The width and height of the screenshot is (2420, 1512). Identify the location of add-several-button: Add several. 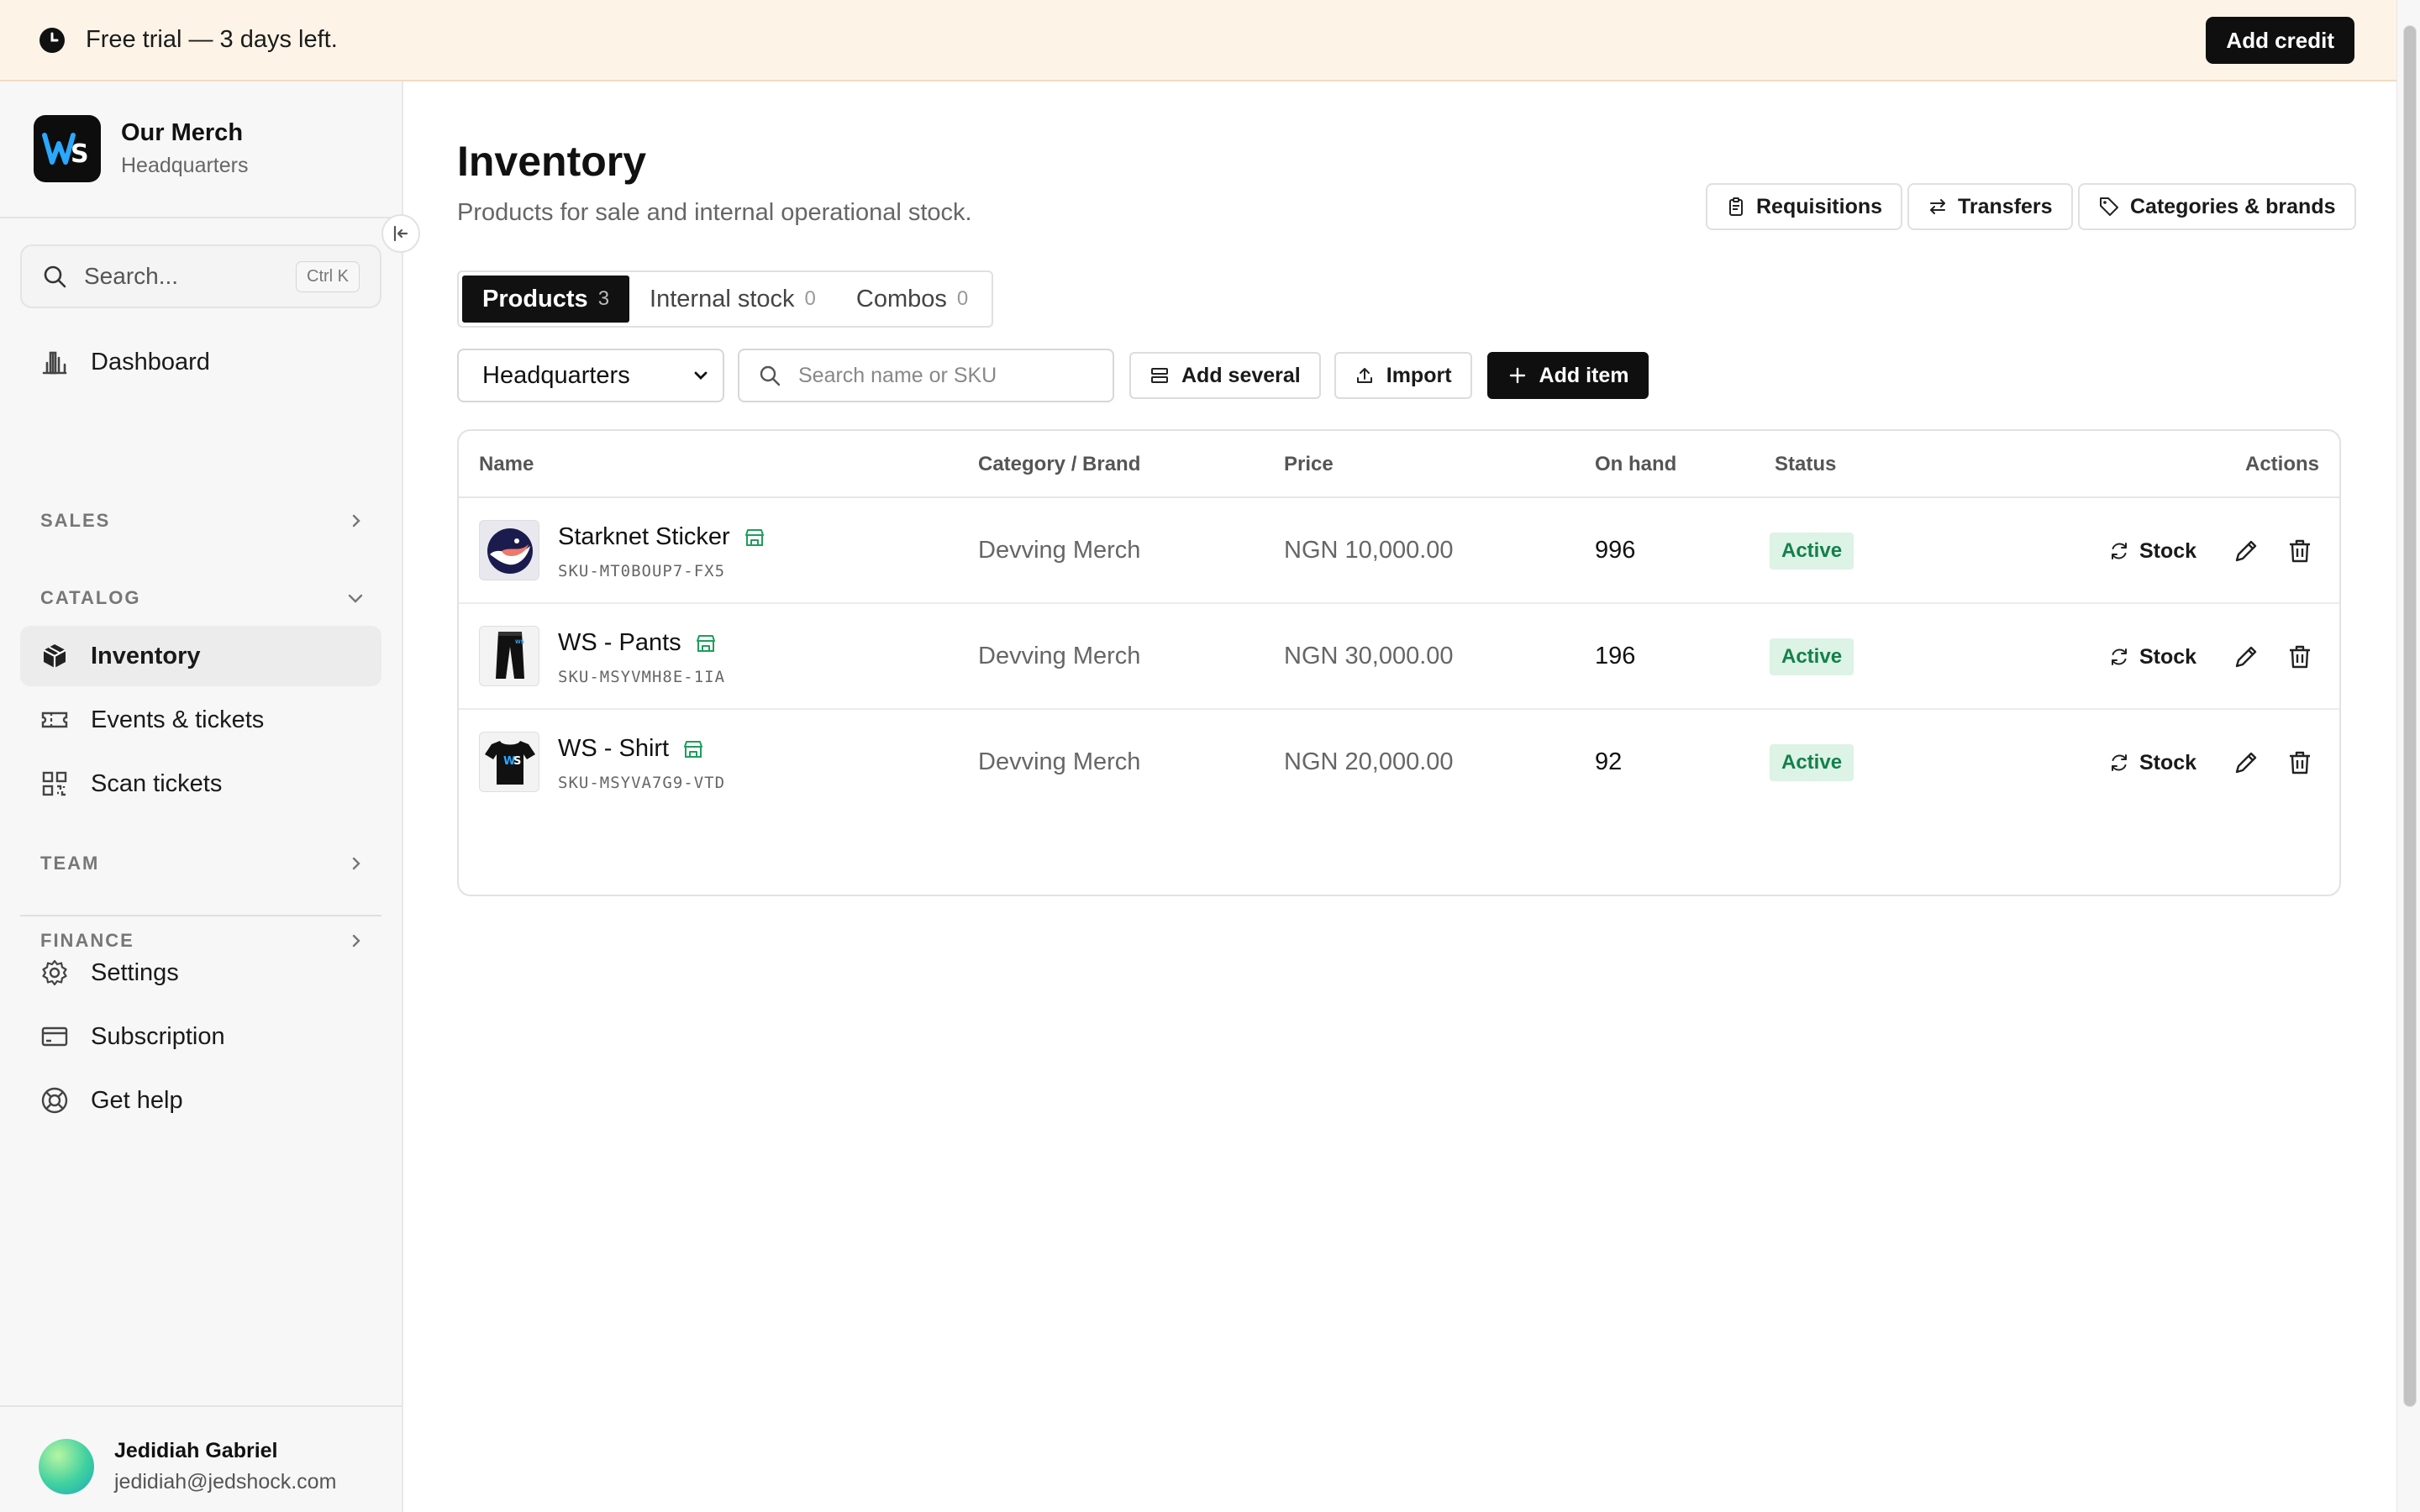
(1225, 375).